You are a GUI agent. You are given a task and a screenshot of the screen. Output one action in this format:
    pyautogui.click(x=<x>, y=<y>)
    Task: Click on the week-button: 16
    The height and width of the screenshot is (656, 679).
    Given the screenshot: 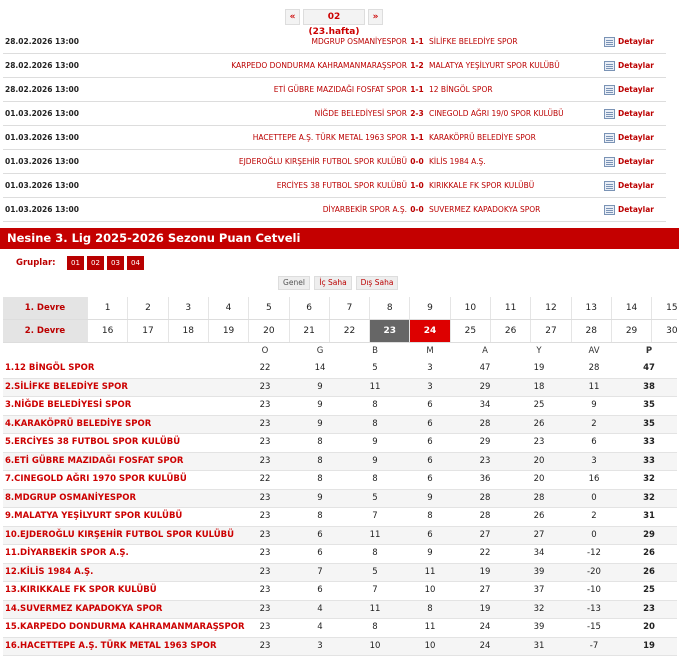 What is the action you would take?
    pyautogui.click(x=107, y=331)
    